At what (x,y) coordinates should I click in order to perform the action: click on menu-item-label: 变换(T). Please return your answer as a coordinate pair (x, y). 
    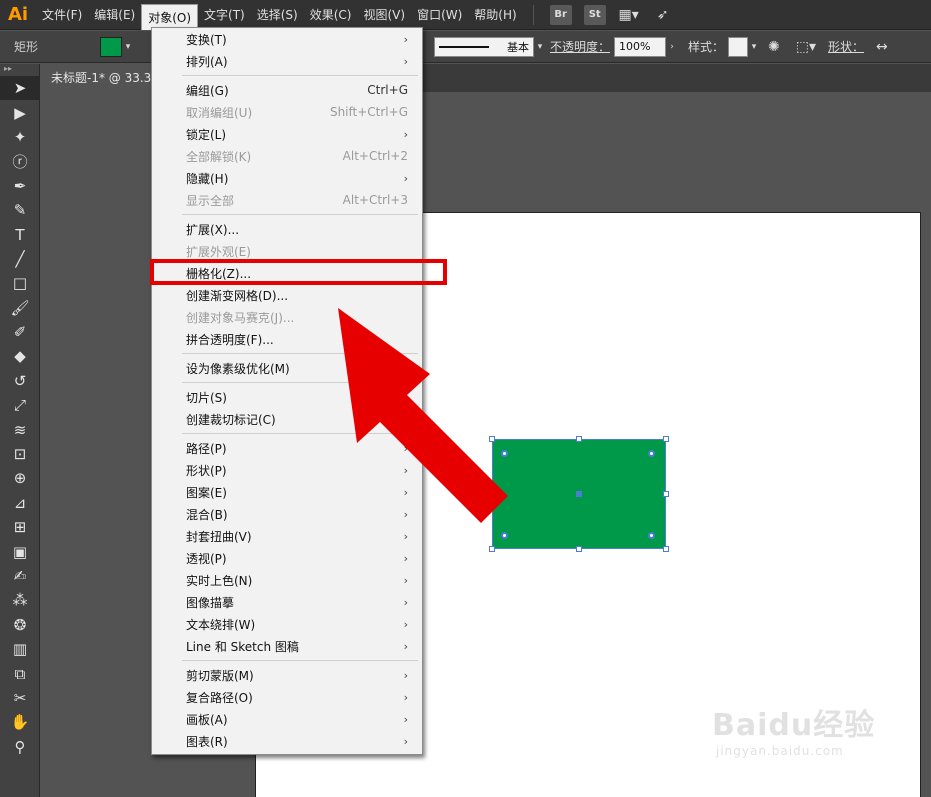
    Looking at the image, I should click on (206, 39).